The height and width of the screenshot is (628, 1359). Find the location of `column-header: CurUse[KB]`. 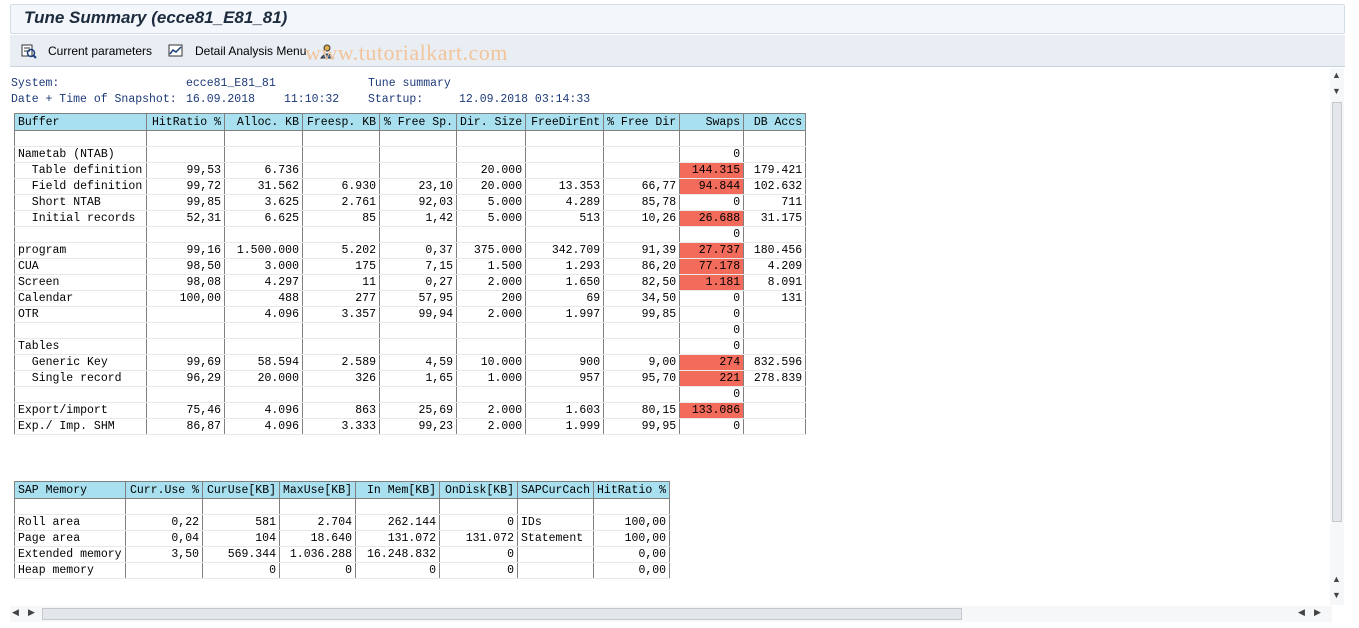

column-header: CurUse[KB] is located at coordinates (241, 490).